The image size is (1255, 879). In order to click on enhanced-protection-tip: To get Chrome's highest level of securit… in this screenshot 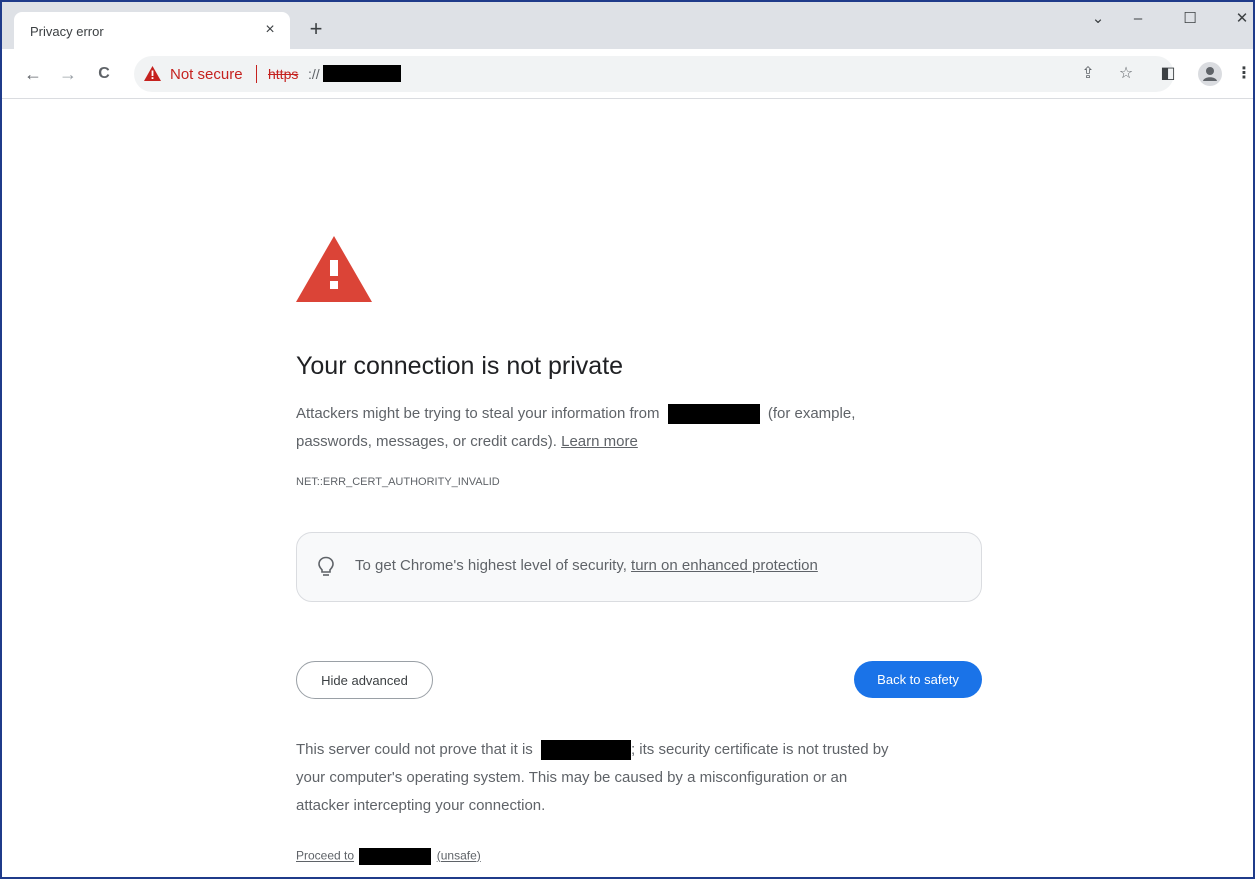, I will do `click(639, 567)`.